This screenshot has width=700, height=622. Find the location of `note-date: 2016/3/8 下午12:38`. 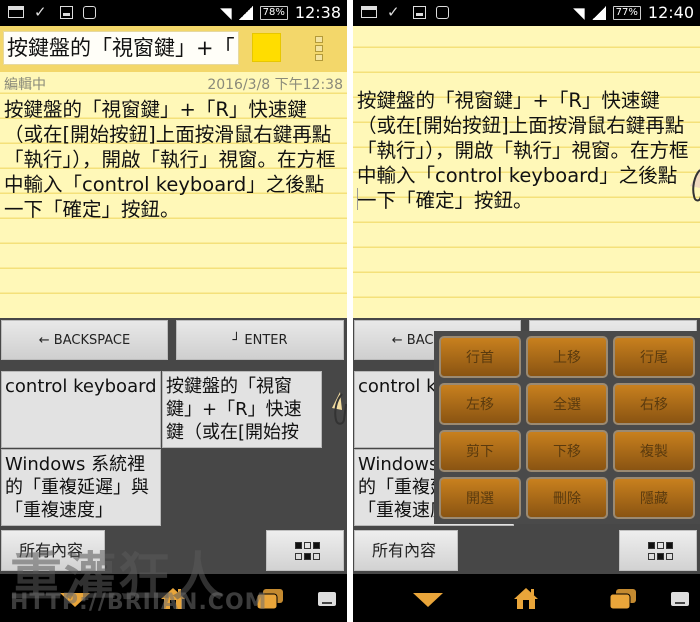

note-date: 2016/3/8 下午12:38 is located at coordinates (275, 85).